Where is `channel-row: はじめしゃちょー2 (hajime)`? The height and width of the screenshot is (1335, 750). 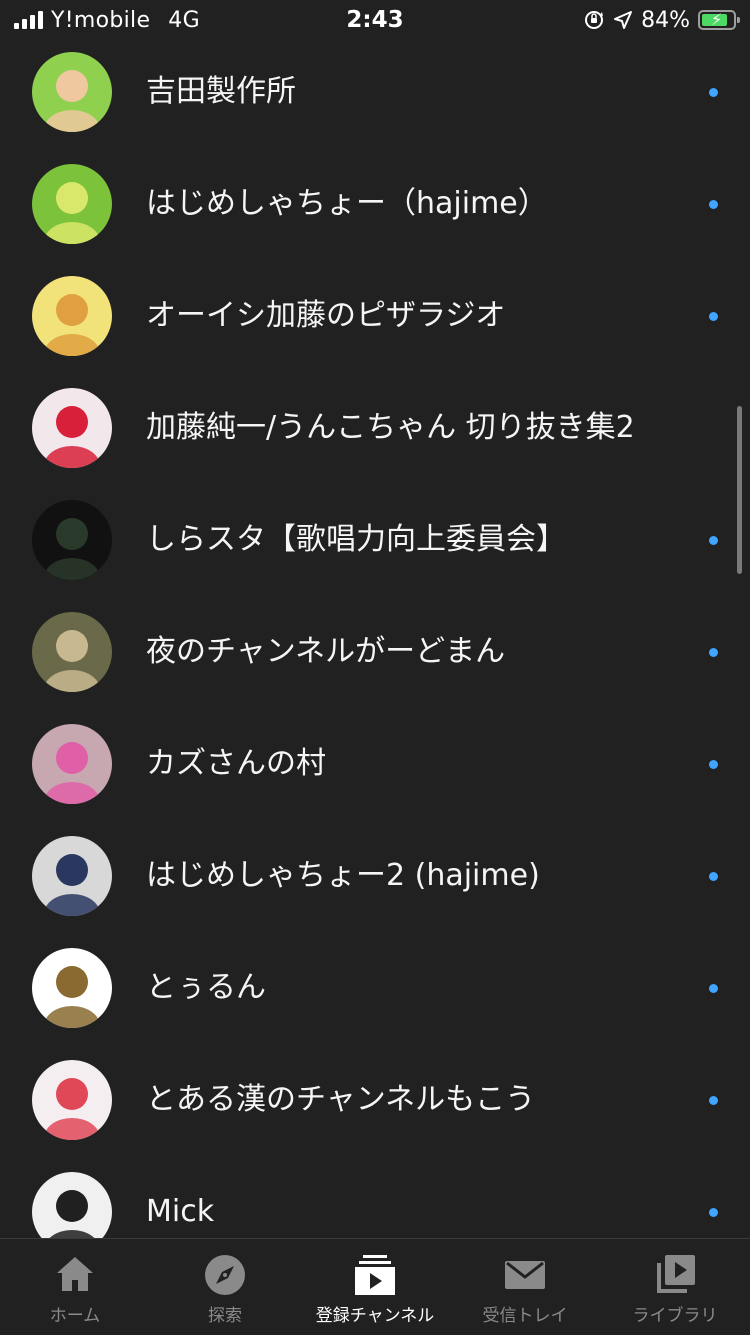
channel-row: はじめしゃちょー2 (hajime) is located at coordinates (375, 880).